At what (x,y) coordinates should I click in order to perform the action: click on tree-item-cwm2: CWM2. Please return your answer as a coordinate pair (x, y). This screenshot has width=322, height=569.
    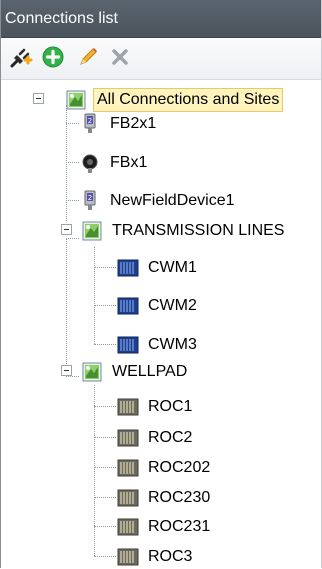
    Looking at the image, I should click on (158, 306).